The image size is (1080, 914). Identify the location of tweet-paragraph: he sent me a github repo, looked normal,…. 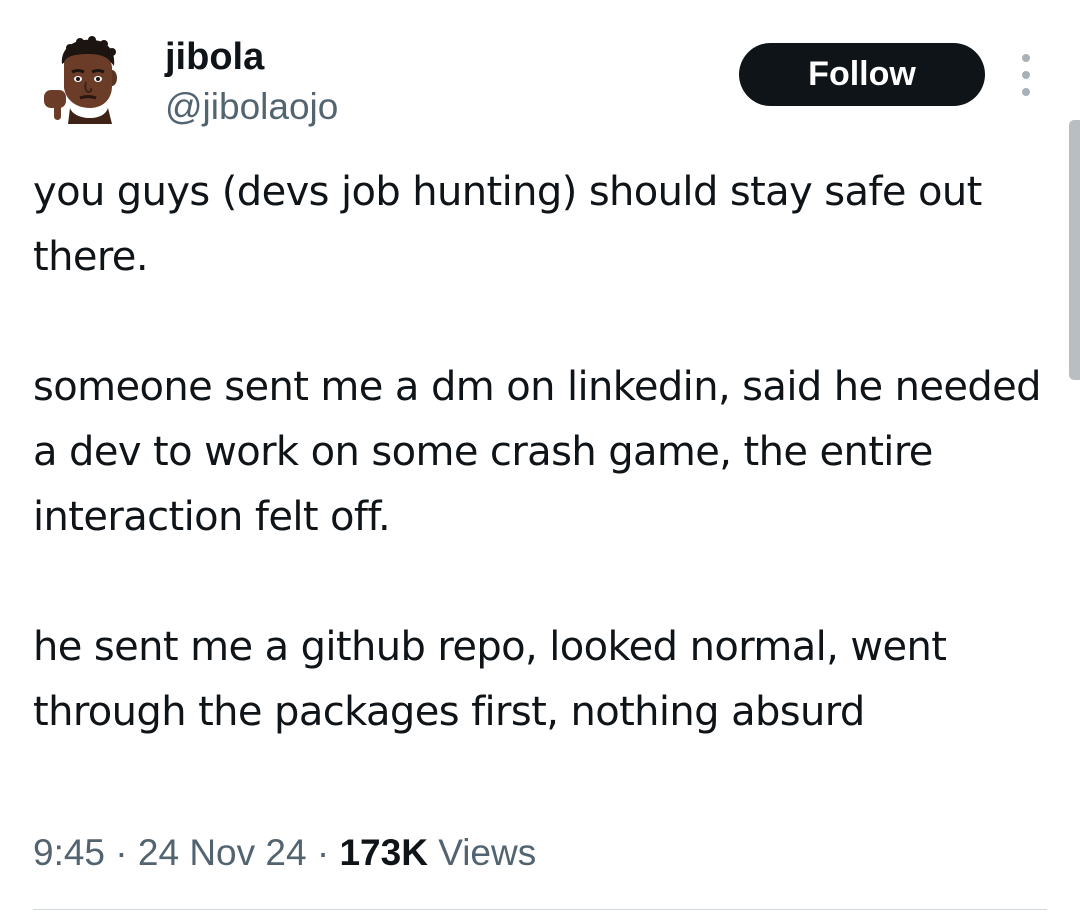
(490, 679).